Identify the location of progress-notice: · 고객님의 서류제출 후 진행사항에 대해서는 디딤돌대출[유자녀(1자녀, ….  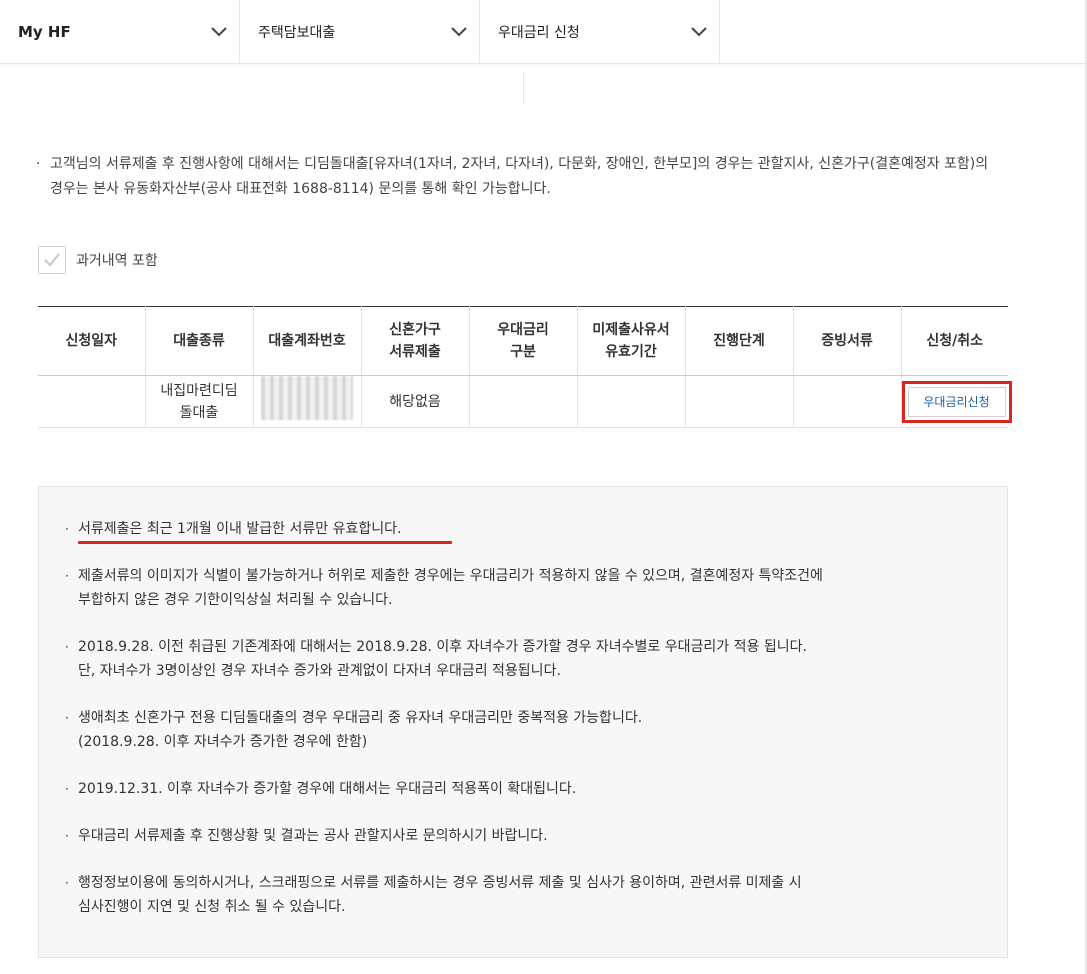
(516, 177).